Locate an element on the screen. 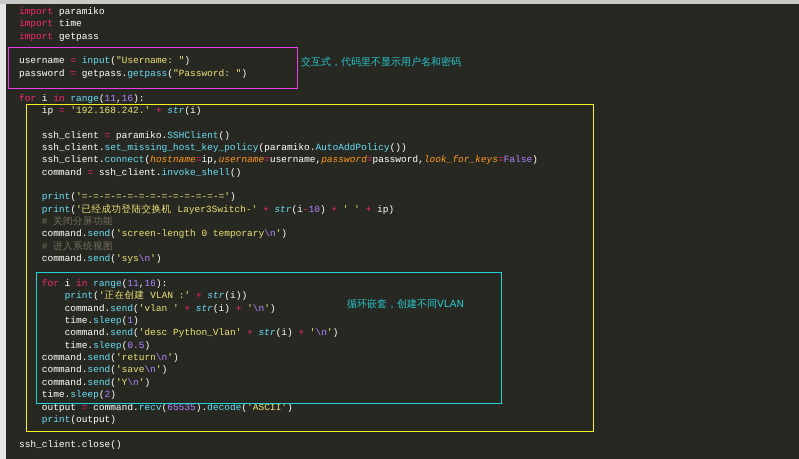 The image size is (799, 459). code-line: print(output) is located at coordinates (78, 420).